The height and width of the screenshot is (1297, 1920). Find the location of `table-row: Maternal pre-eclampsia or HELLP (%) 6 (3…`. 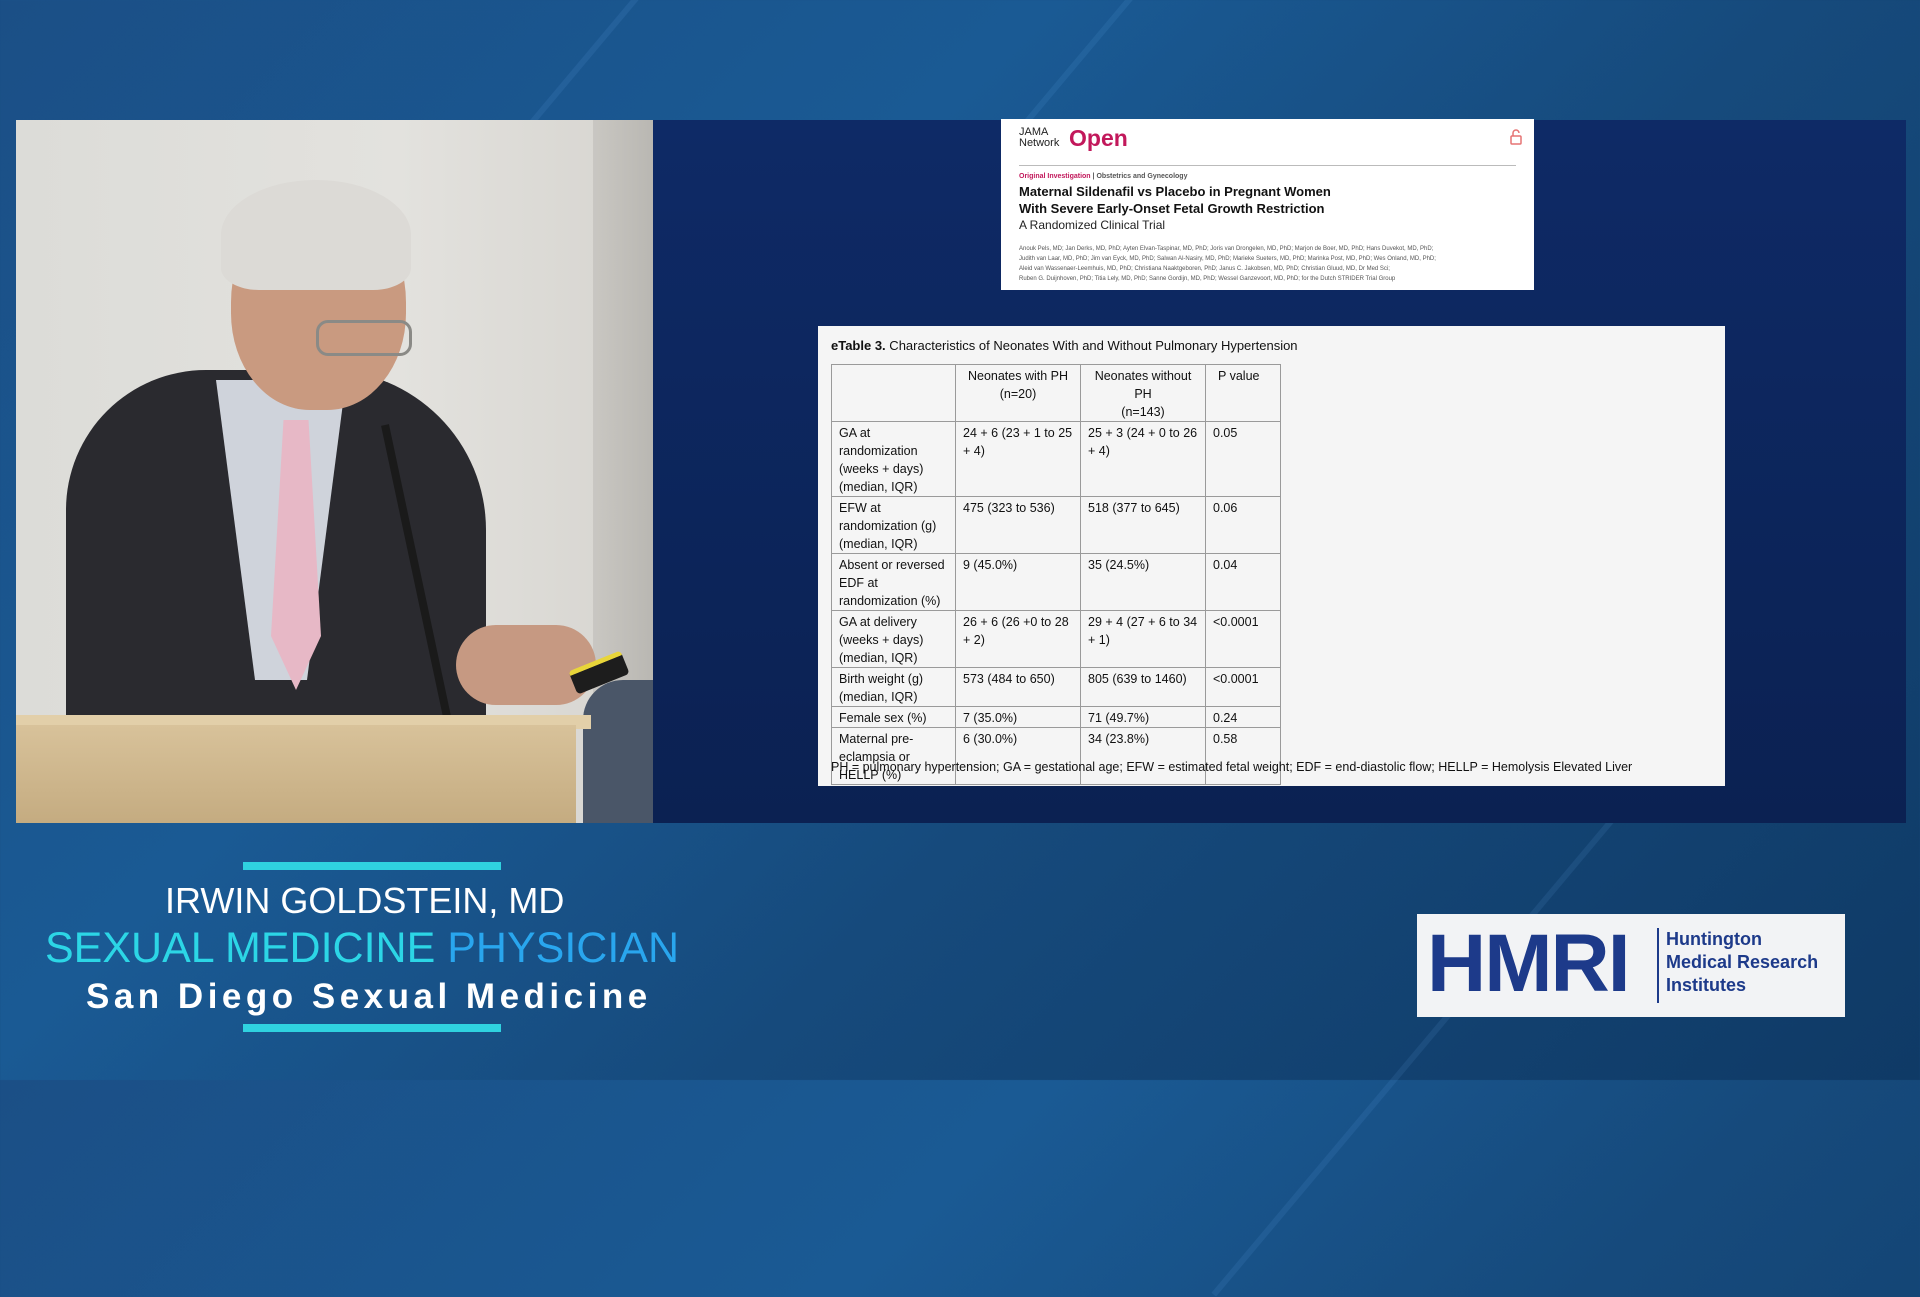

table-row: Maternal pre-eclampsia or HELLP (%) 6 (3… is located at coordinates (1056, 756).